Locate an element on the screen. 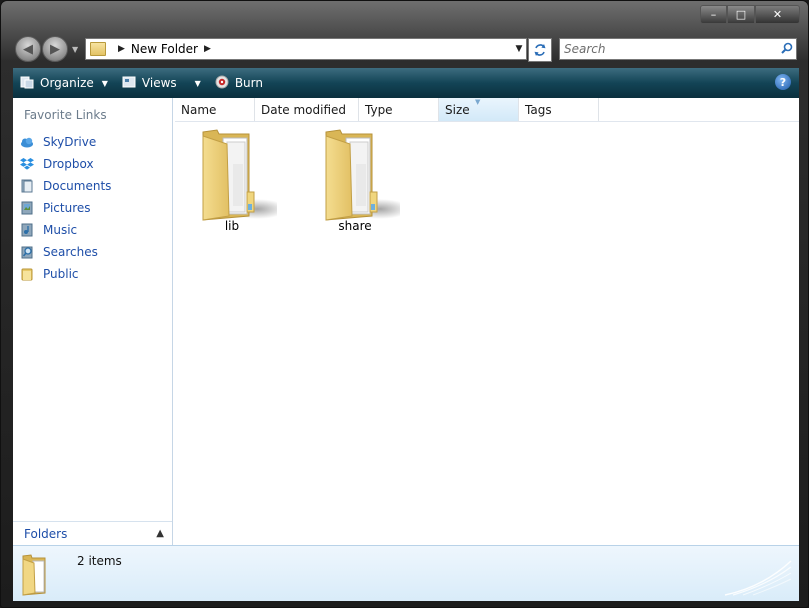 This screenshot has height=608, width=809. organize-icon is located at coordinates (27, 83).